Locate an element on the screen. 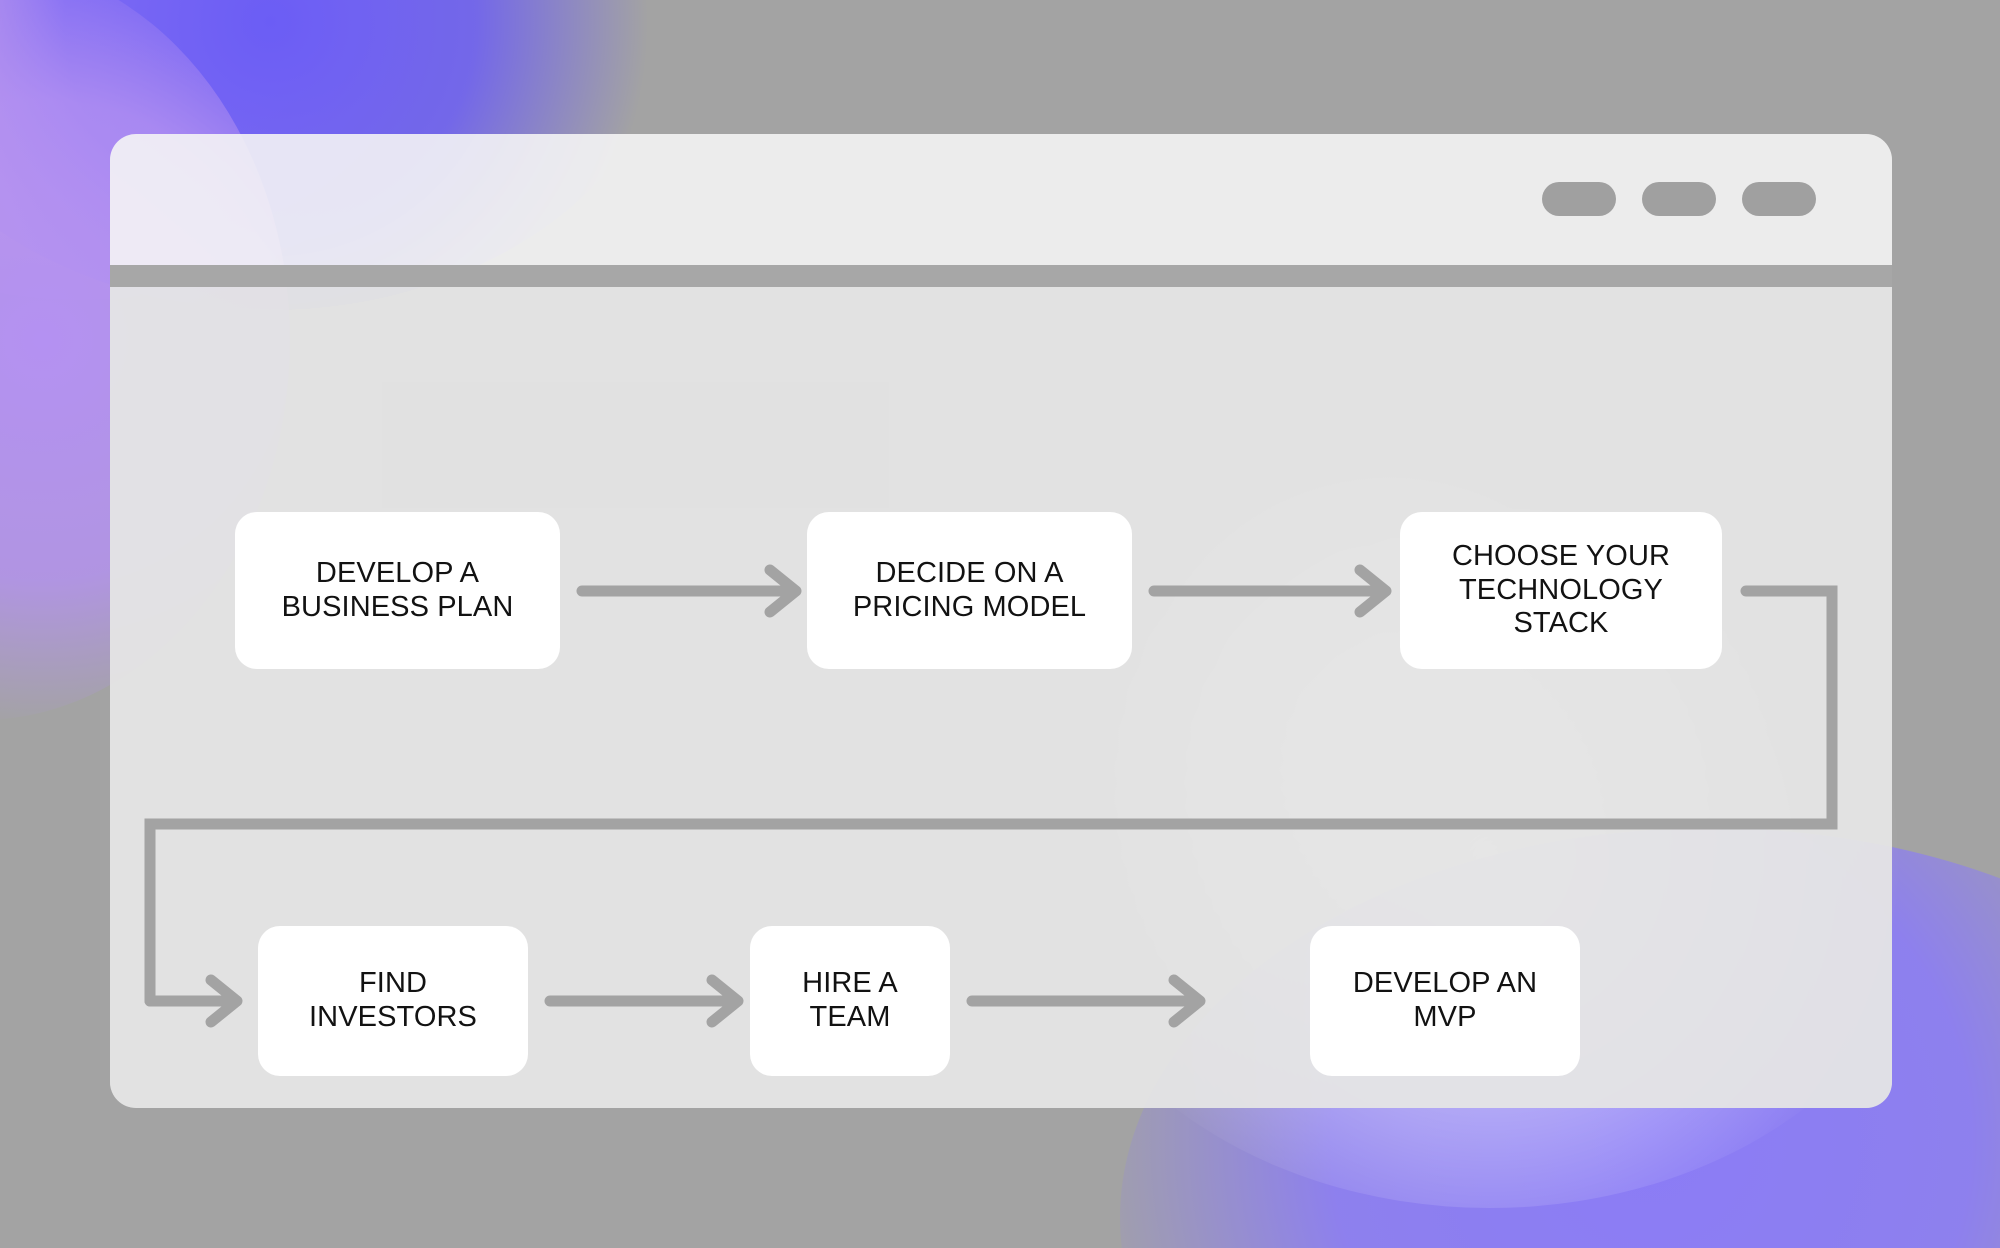 This screenshot has width=2000, height=1248. edge-hire-a-team-to-develop-an-mvp is located at coordinates (1083, 1001).